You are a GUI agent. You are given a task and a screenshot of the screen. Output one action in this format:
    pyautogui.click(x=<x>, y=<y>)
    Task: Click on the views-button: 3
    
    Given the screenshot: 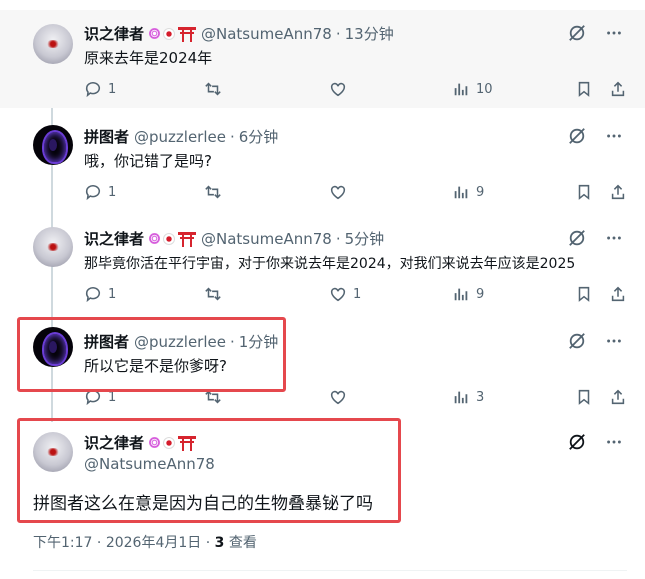 What is the action you would take?
    pyautogui.click(x=468, y=397)
    